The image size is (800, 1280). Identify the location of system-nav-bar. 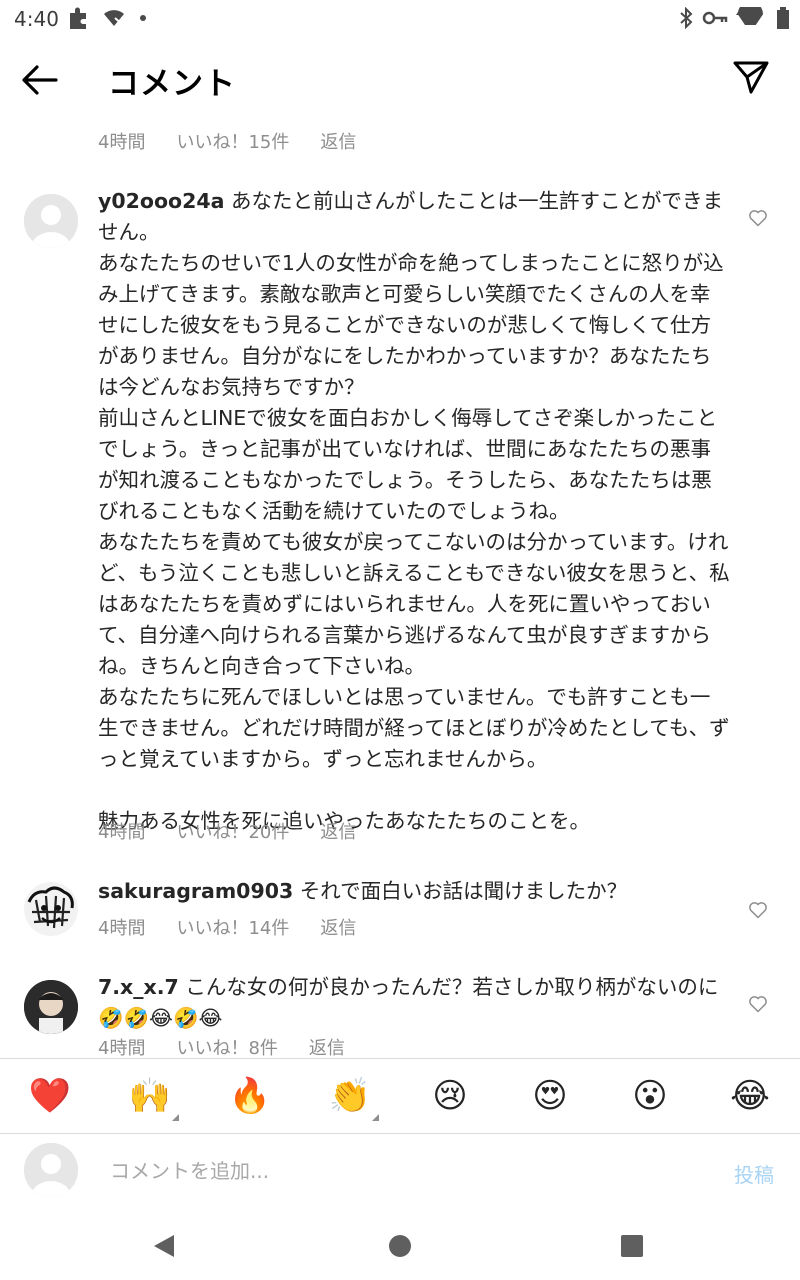
(400, 1248).